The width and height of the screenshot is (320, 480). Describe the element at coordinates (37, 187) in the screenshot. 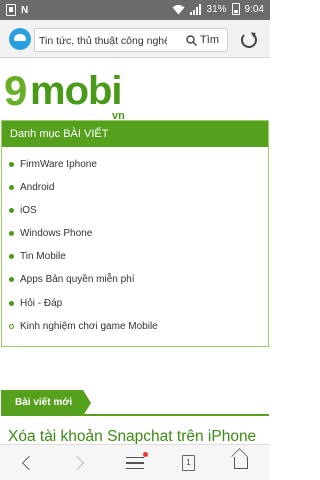

I see `category-label: Android` at that location.